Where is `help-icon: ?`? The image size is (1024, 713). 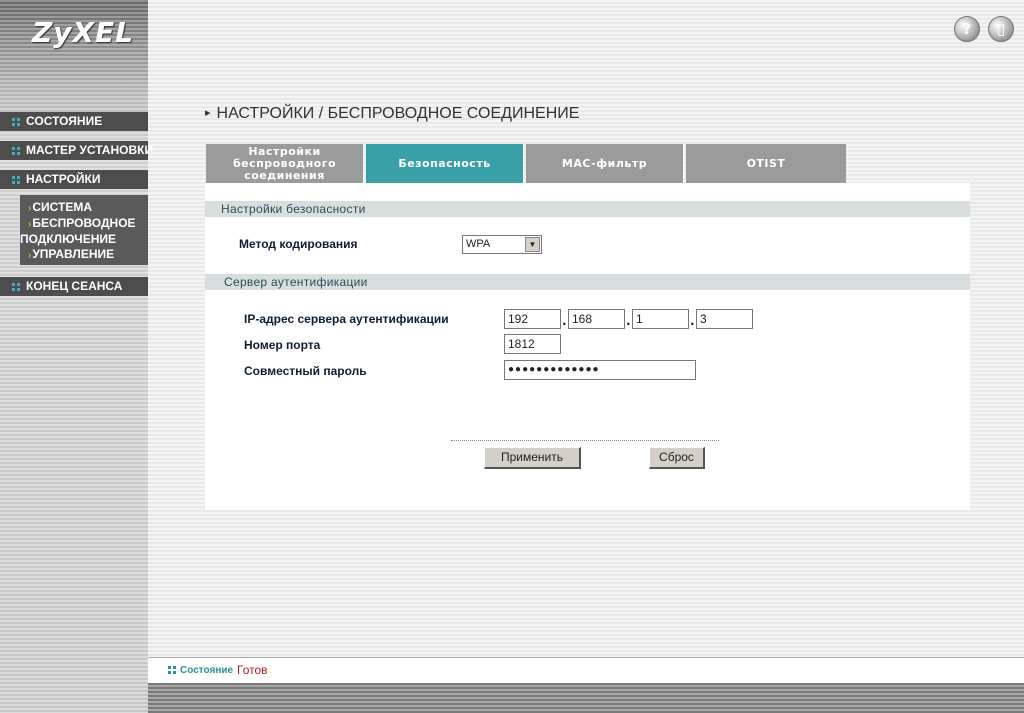 help-icon: ? is located at coordinates (967, 29).